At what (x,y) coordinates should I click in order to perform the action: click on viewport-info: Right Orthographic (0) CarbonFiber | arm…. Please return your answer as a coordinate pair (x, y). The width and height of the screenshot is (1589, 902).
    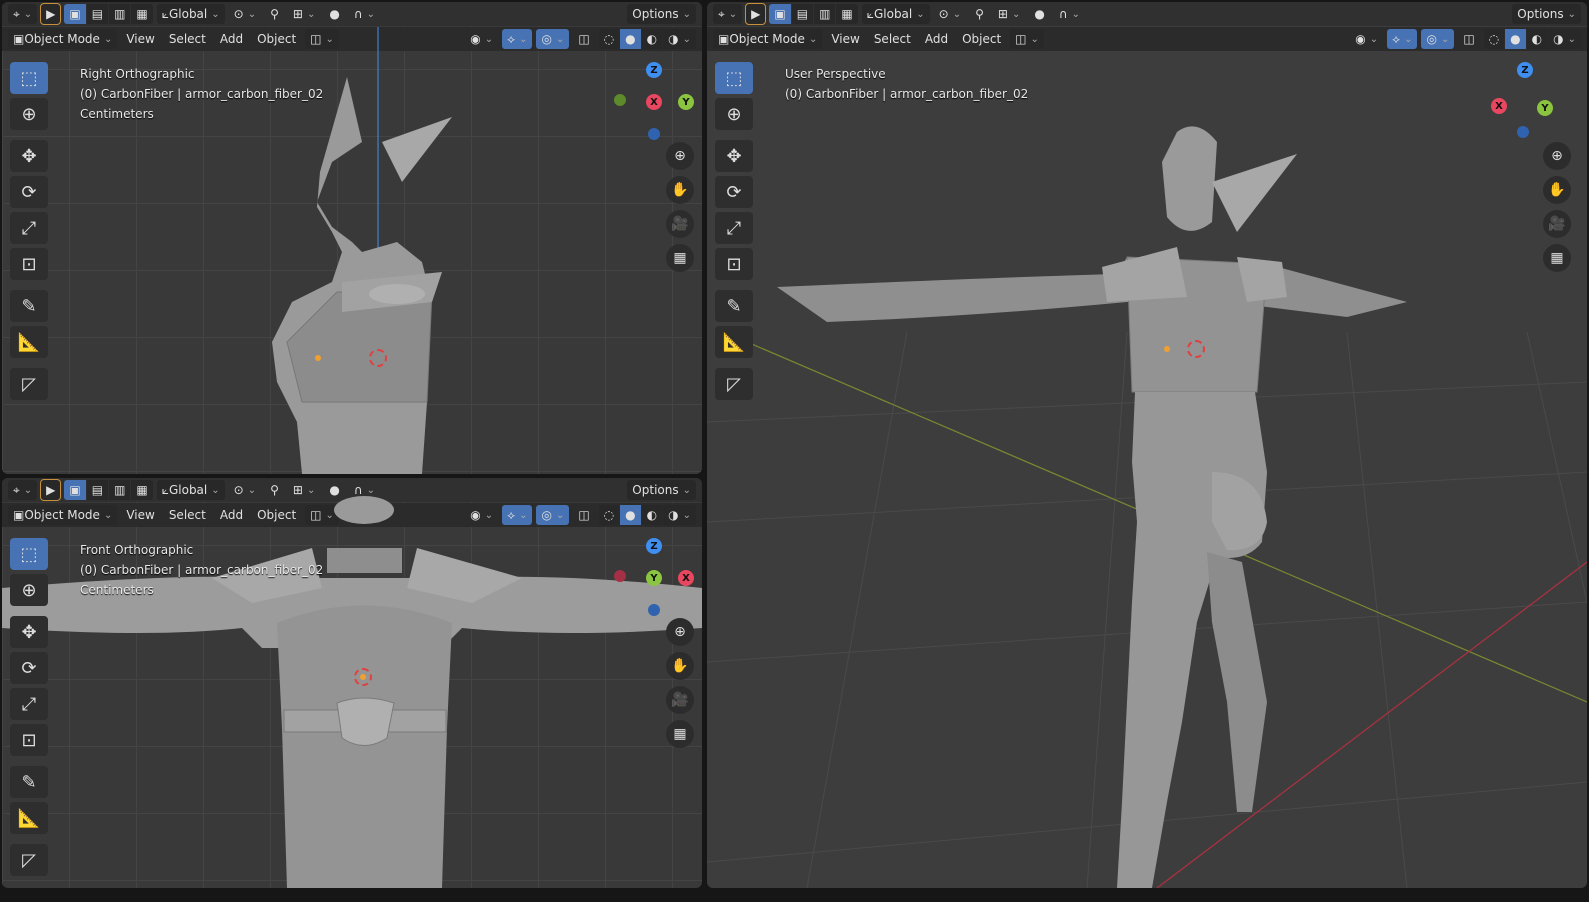
    Looking at the image, I should click on (201, 94).